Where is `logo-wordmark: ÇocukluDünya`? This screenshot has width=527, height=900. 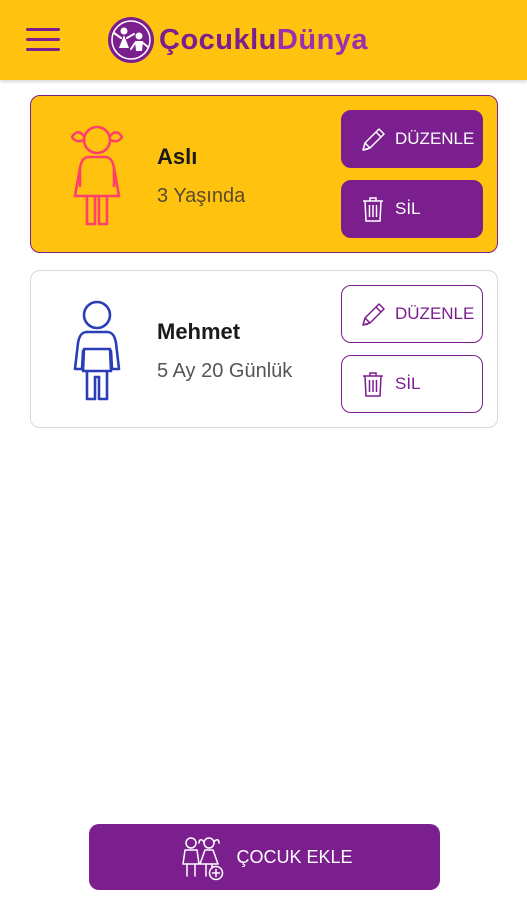
logo-wordmark: ÇocukluDünya is located at coordinates (263, 40).